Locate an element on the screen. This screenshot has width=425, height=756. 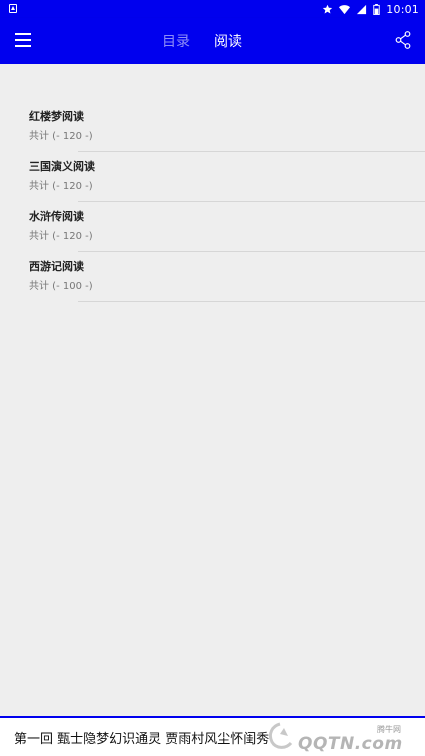
book-title: 水浒传阅读 is located at coordinates (56, 216).